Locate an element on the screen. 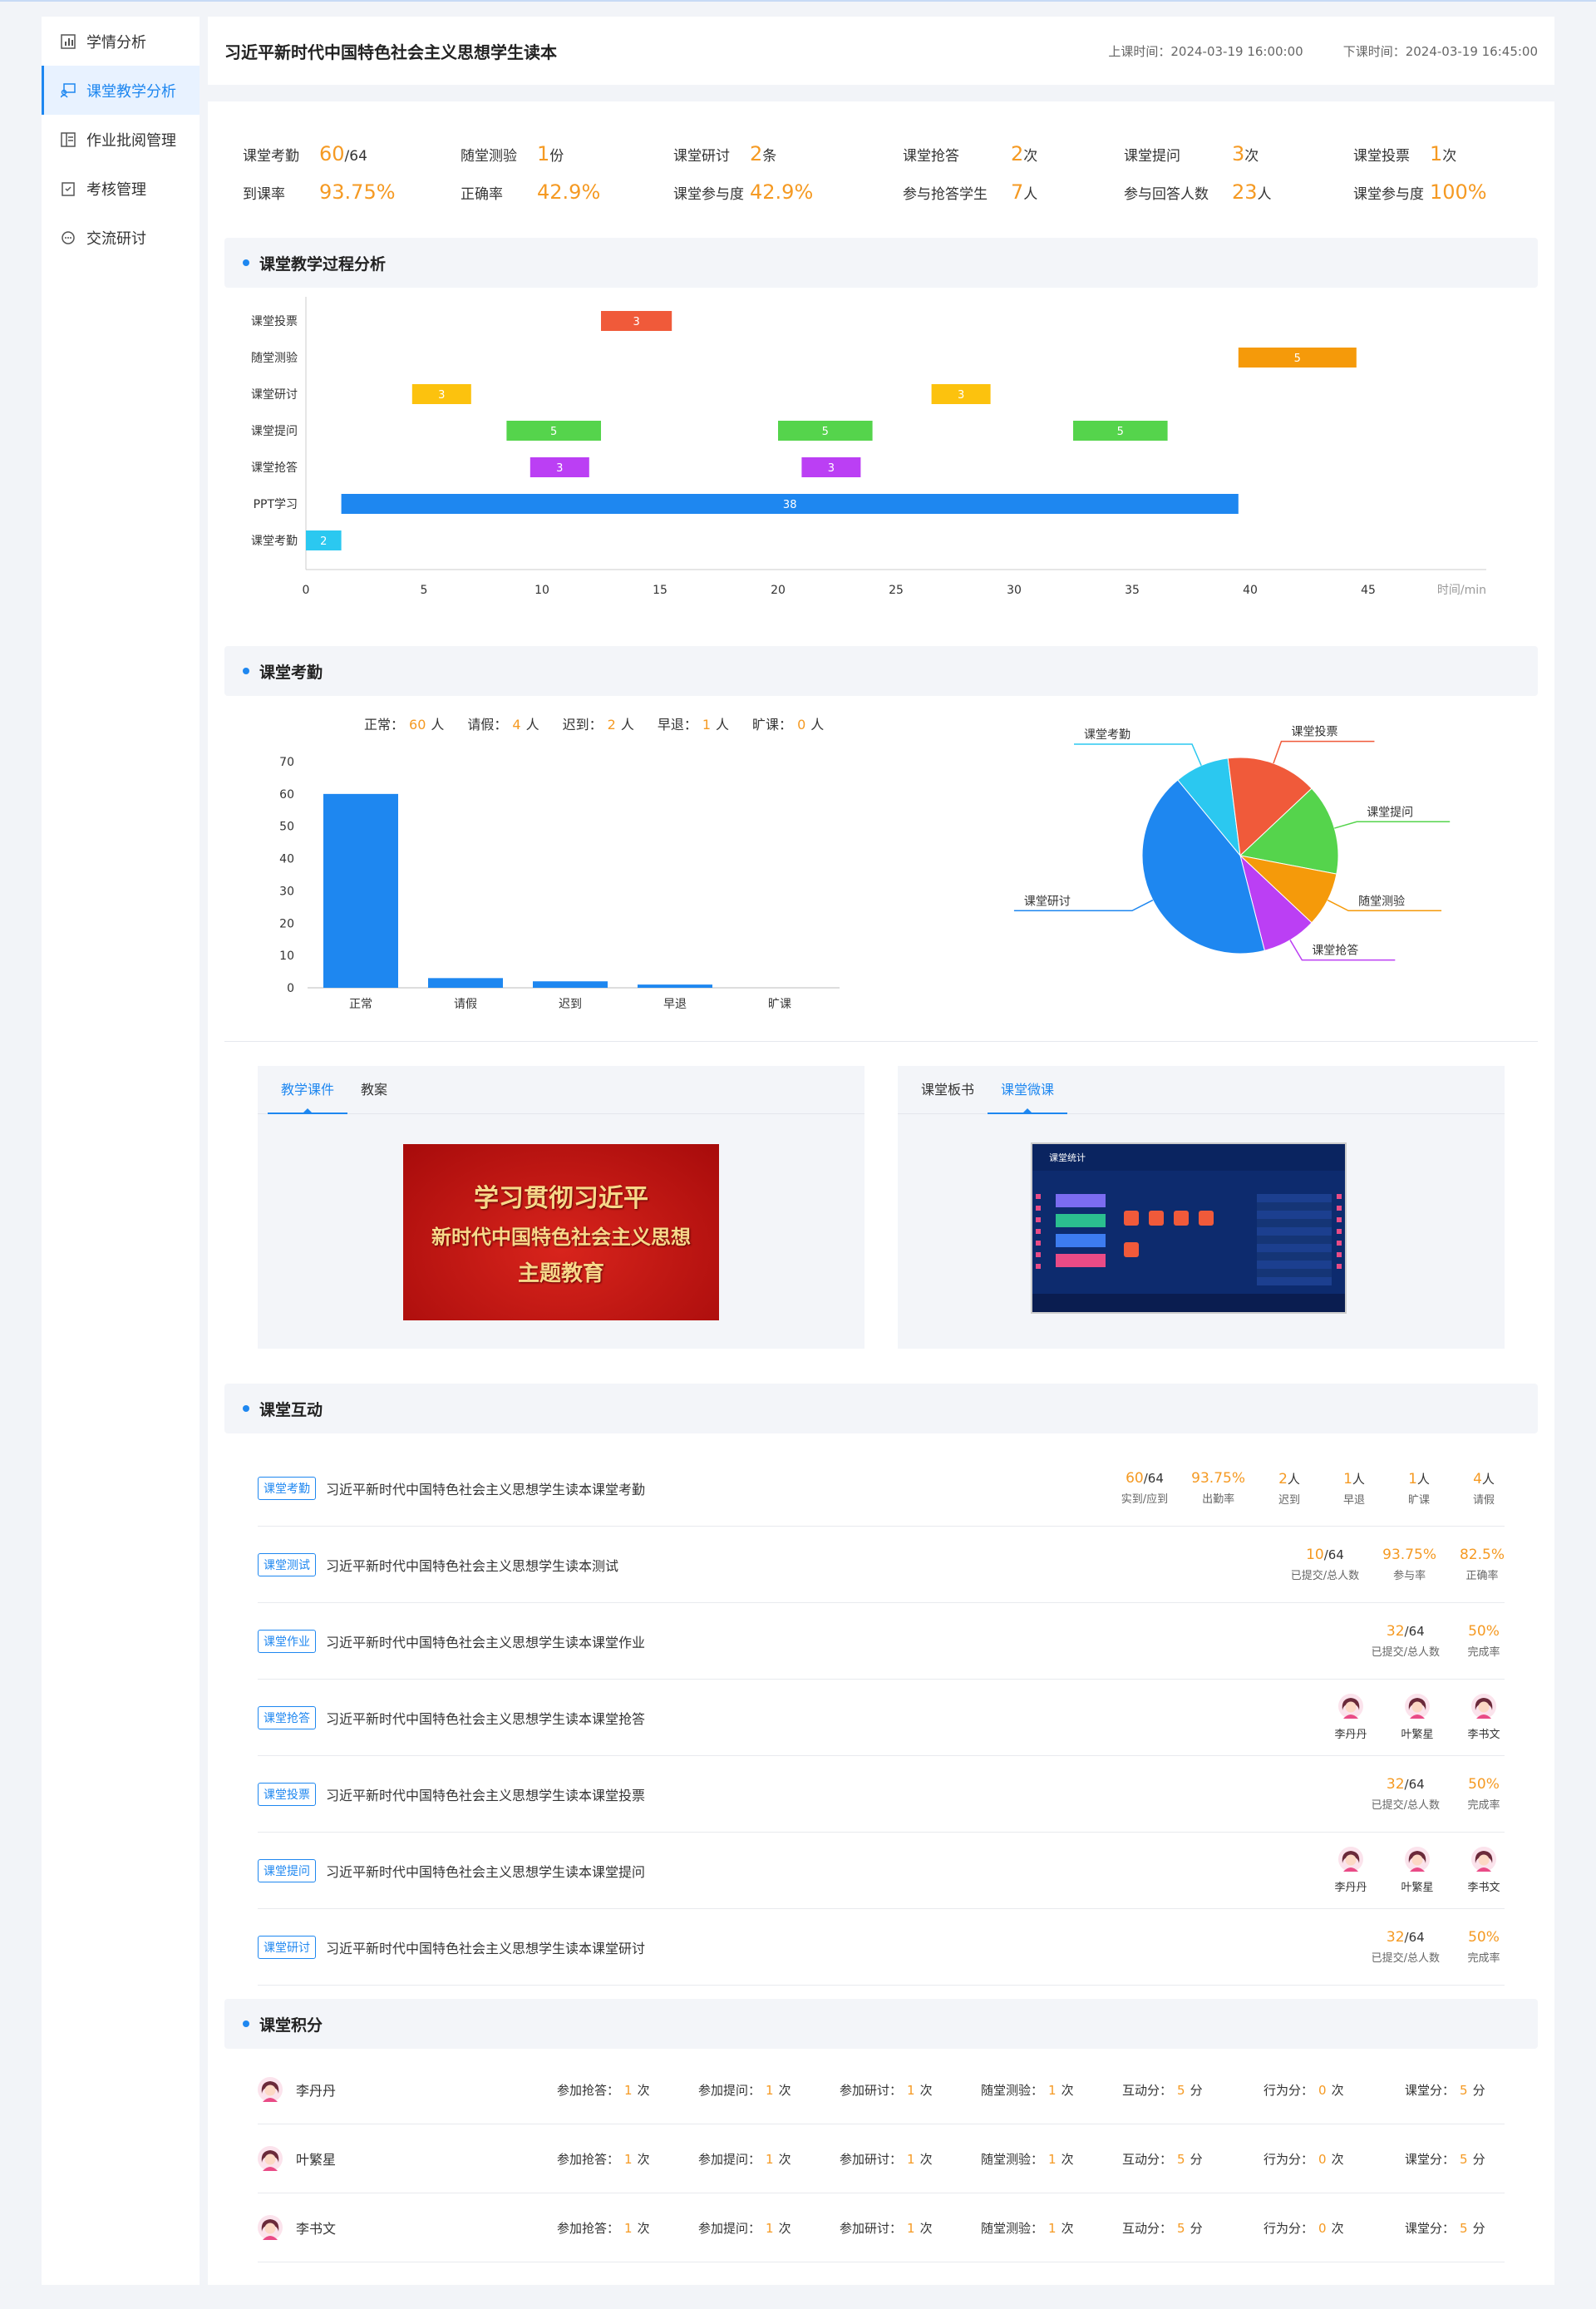  stat-item: 课堂提问 3 次 is located at coordinates (1191, 154).